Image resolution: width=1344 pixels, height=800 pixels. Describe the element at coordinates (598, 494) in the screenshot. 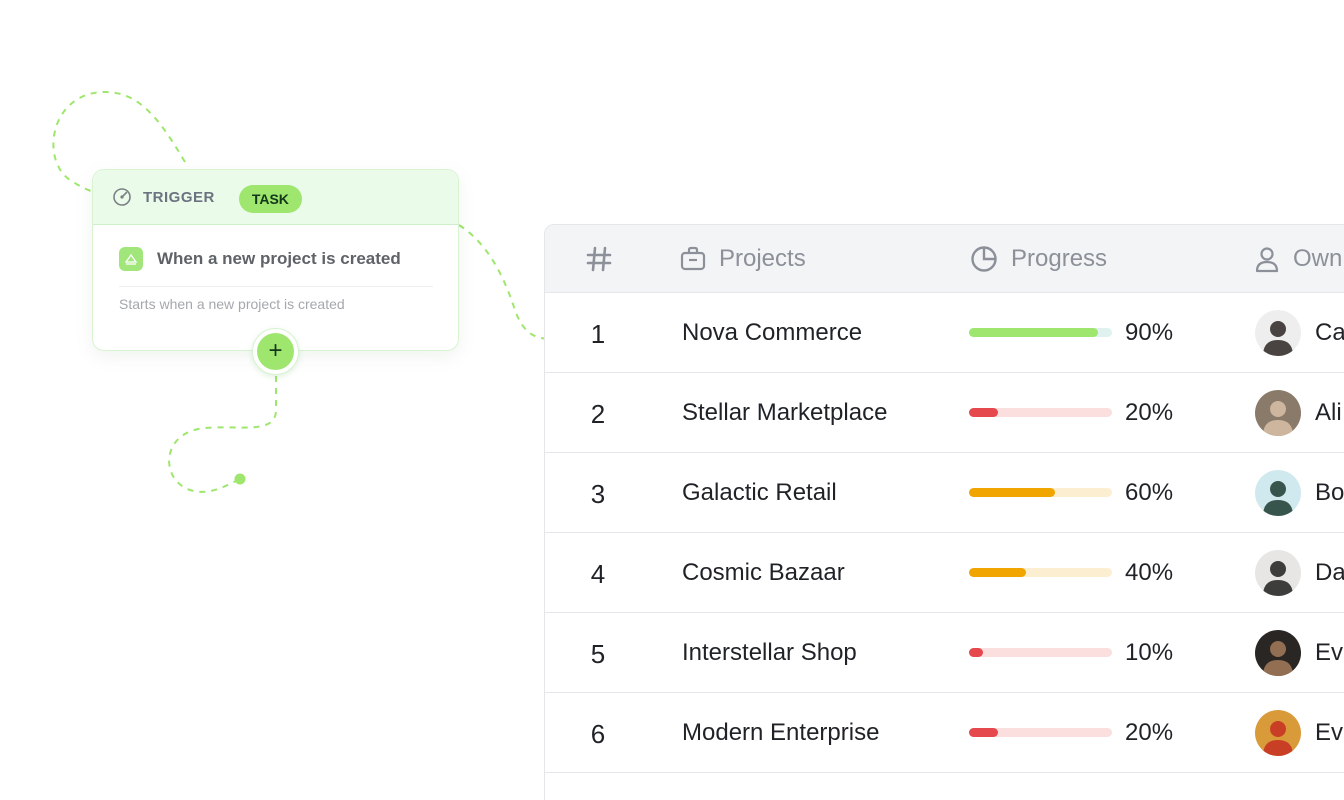

I see `row-number: 3` at that location.